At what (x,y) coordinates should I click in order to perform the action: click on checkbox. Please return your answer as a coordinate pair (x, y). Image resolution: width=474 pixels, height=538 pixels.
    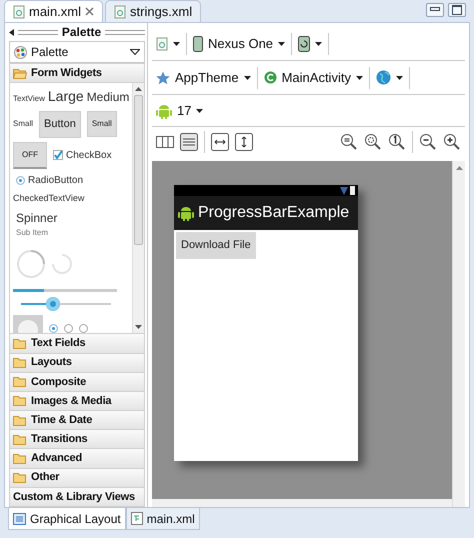
    Looking at the image, I should click on (58, 155).